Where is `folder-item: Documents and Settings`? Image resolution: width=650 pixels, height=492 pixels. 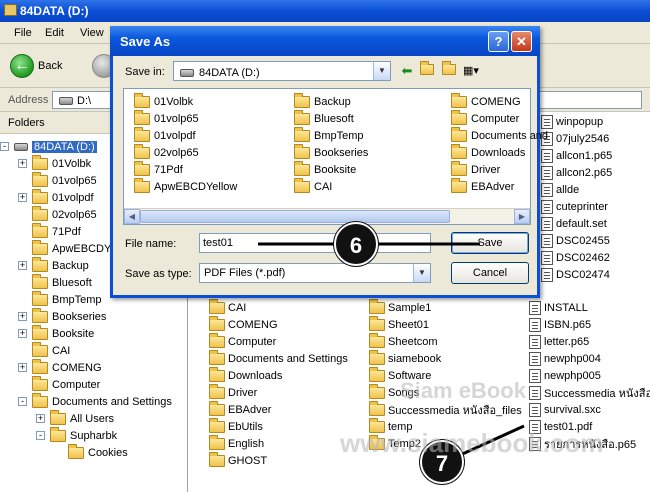
folder-item: Documents and Settings is located at coordinates (278, 358).